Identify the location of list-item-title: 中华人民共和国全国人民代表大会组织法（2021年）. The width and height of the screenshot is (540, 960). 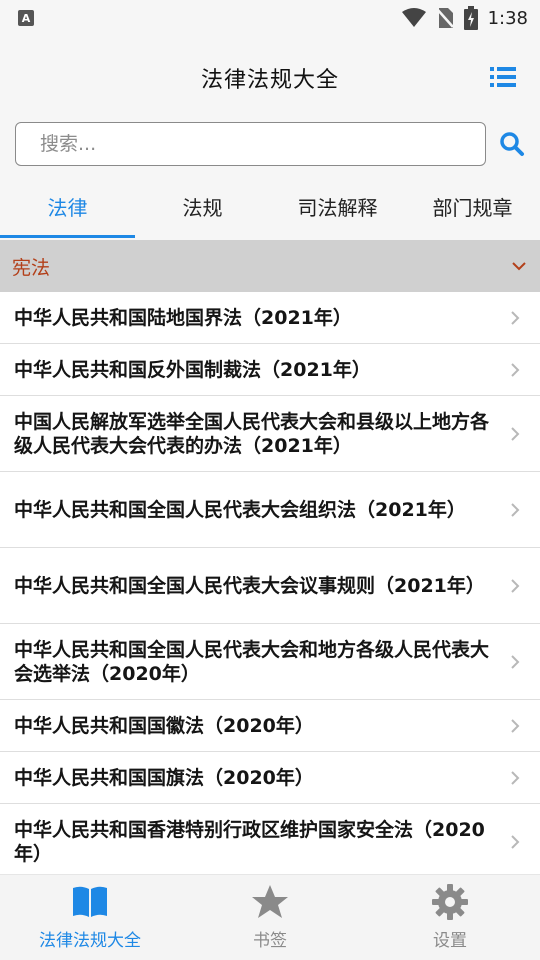
(240, 509).